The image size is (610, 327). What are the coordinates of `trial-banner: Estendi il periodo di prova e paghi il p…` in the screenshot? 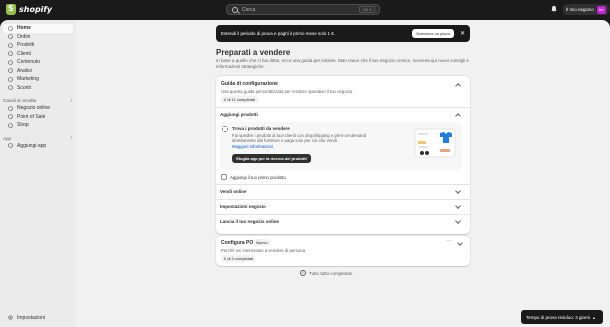 It's located at (343, 33).